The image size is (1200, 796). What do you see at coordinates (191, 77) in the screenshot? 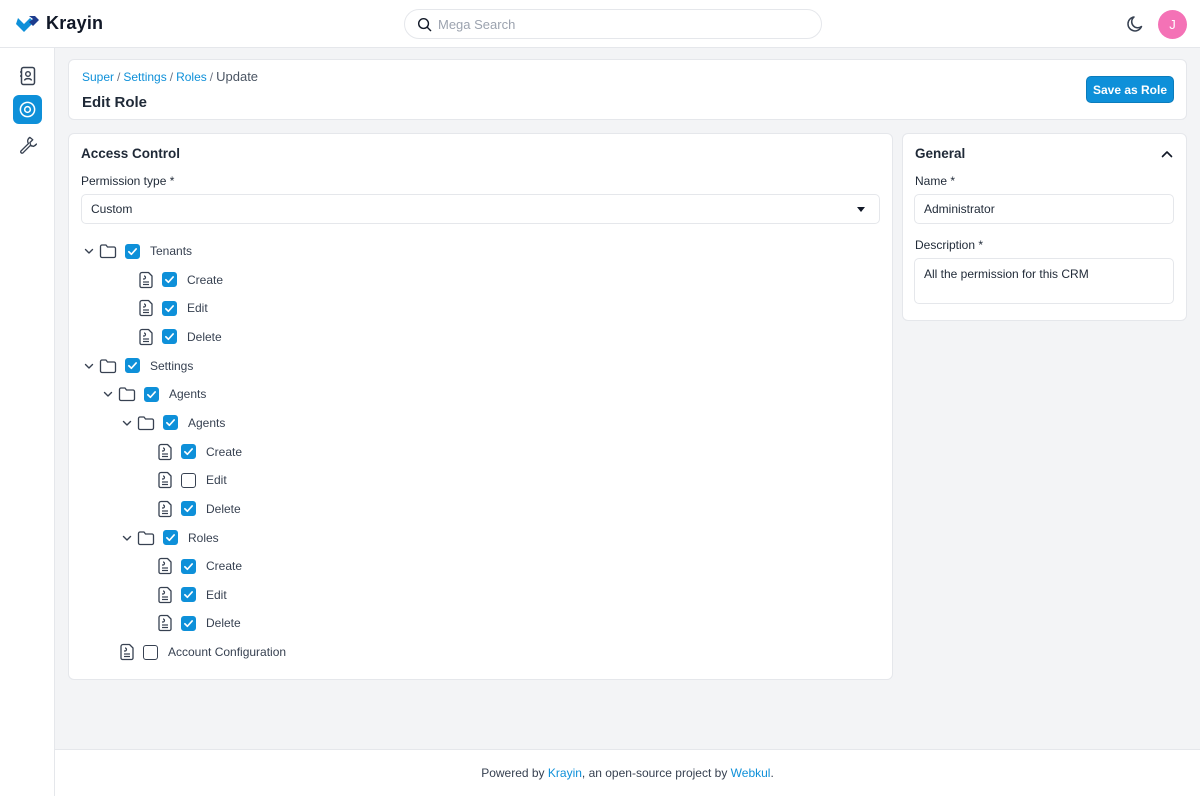
I see `breadcrumb-roles: Roles` at bounding box center [191, 77].